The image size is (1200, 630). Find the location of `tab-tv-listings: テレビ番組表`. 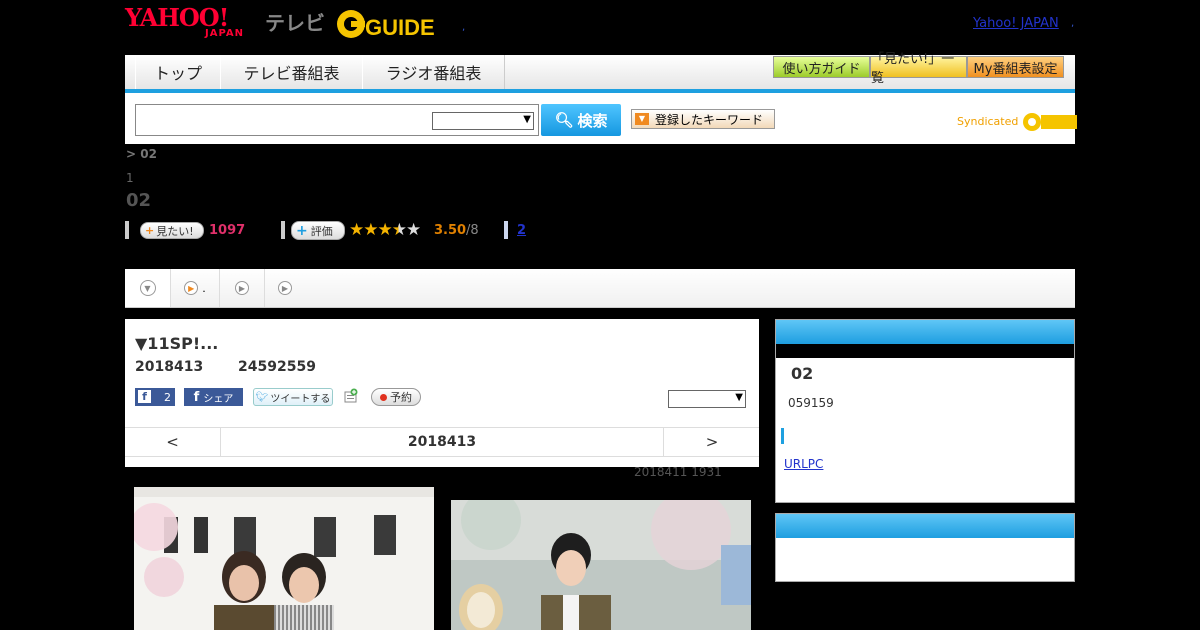

tab-tv-listings: テレビ番組表 is located at coordinates (291, 72).